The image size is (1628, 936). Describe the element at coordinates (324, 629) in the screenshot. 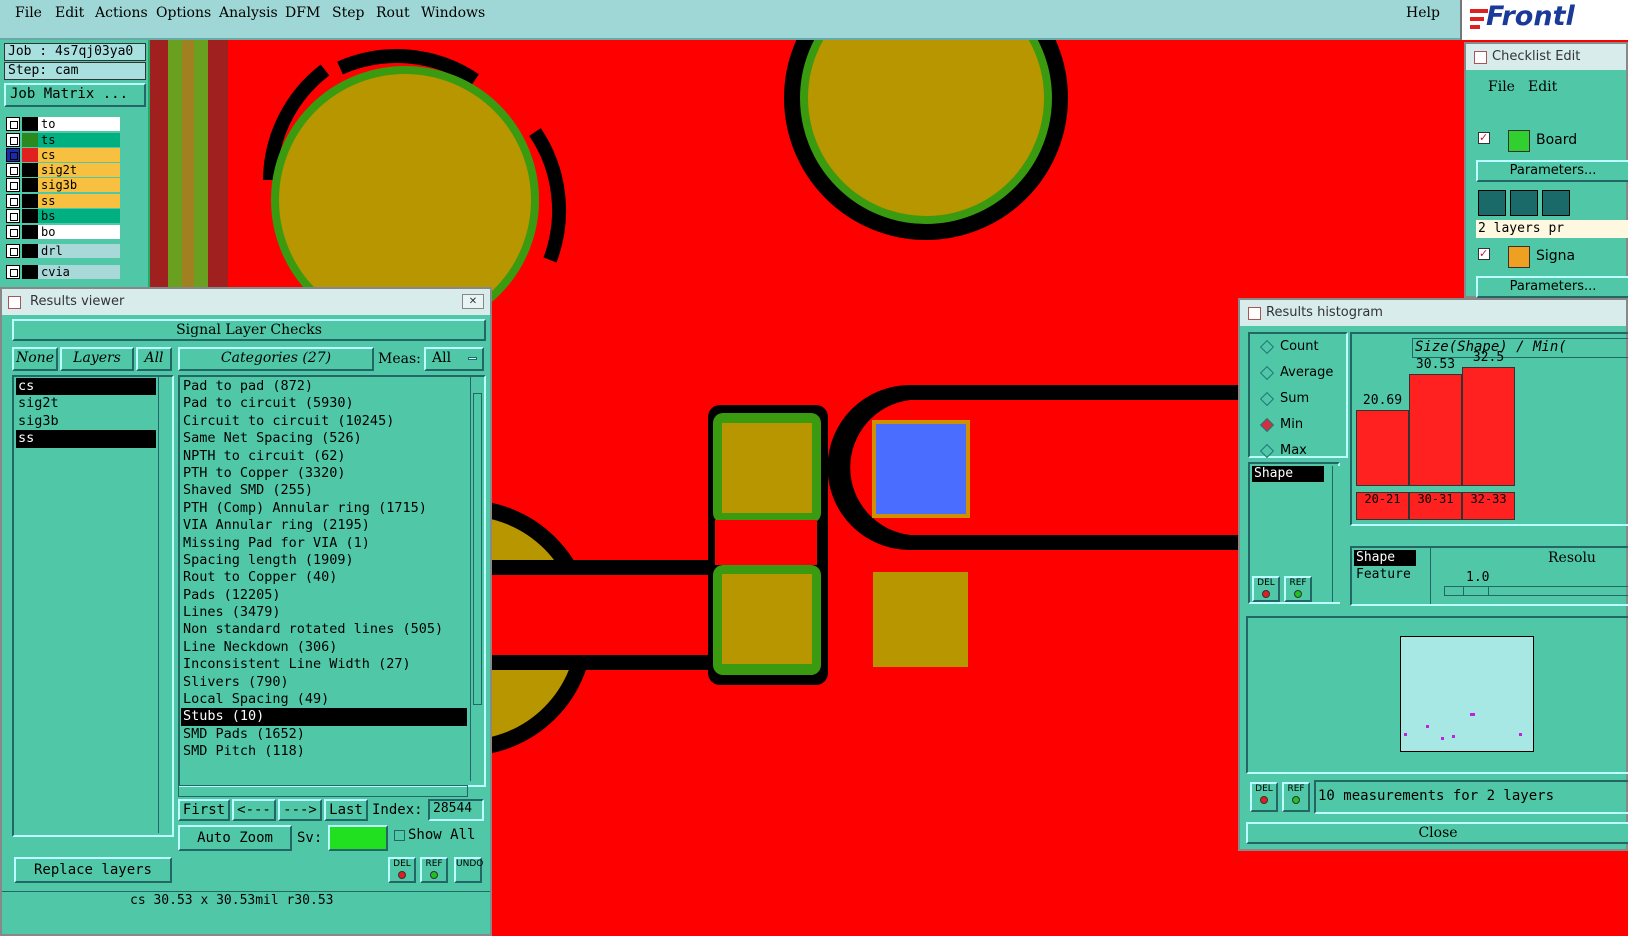

I see `category-item: Non standard rotated lines (505)` at that location.